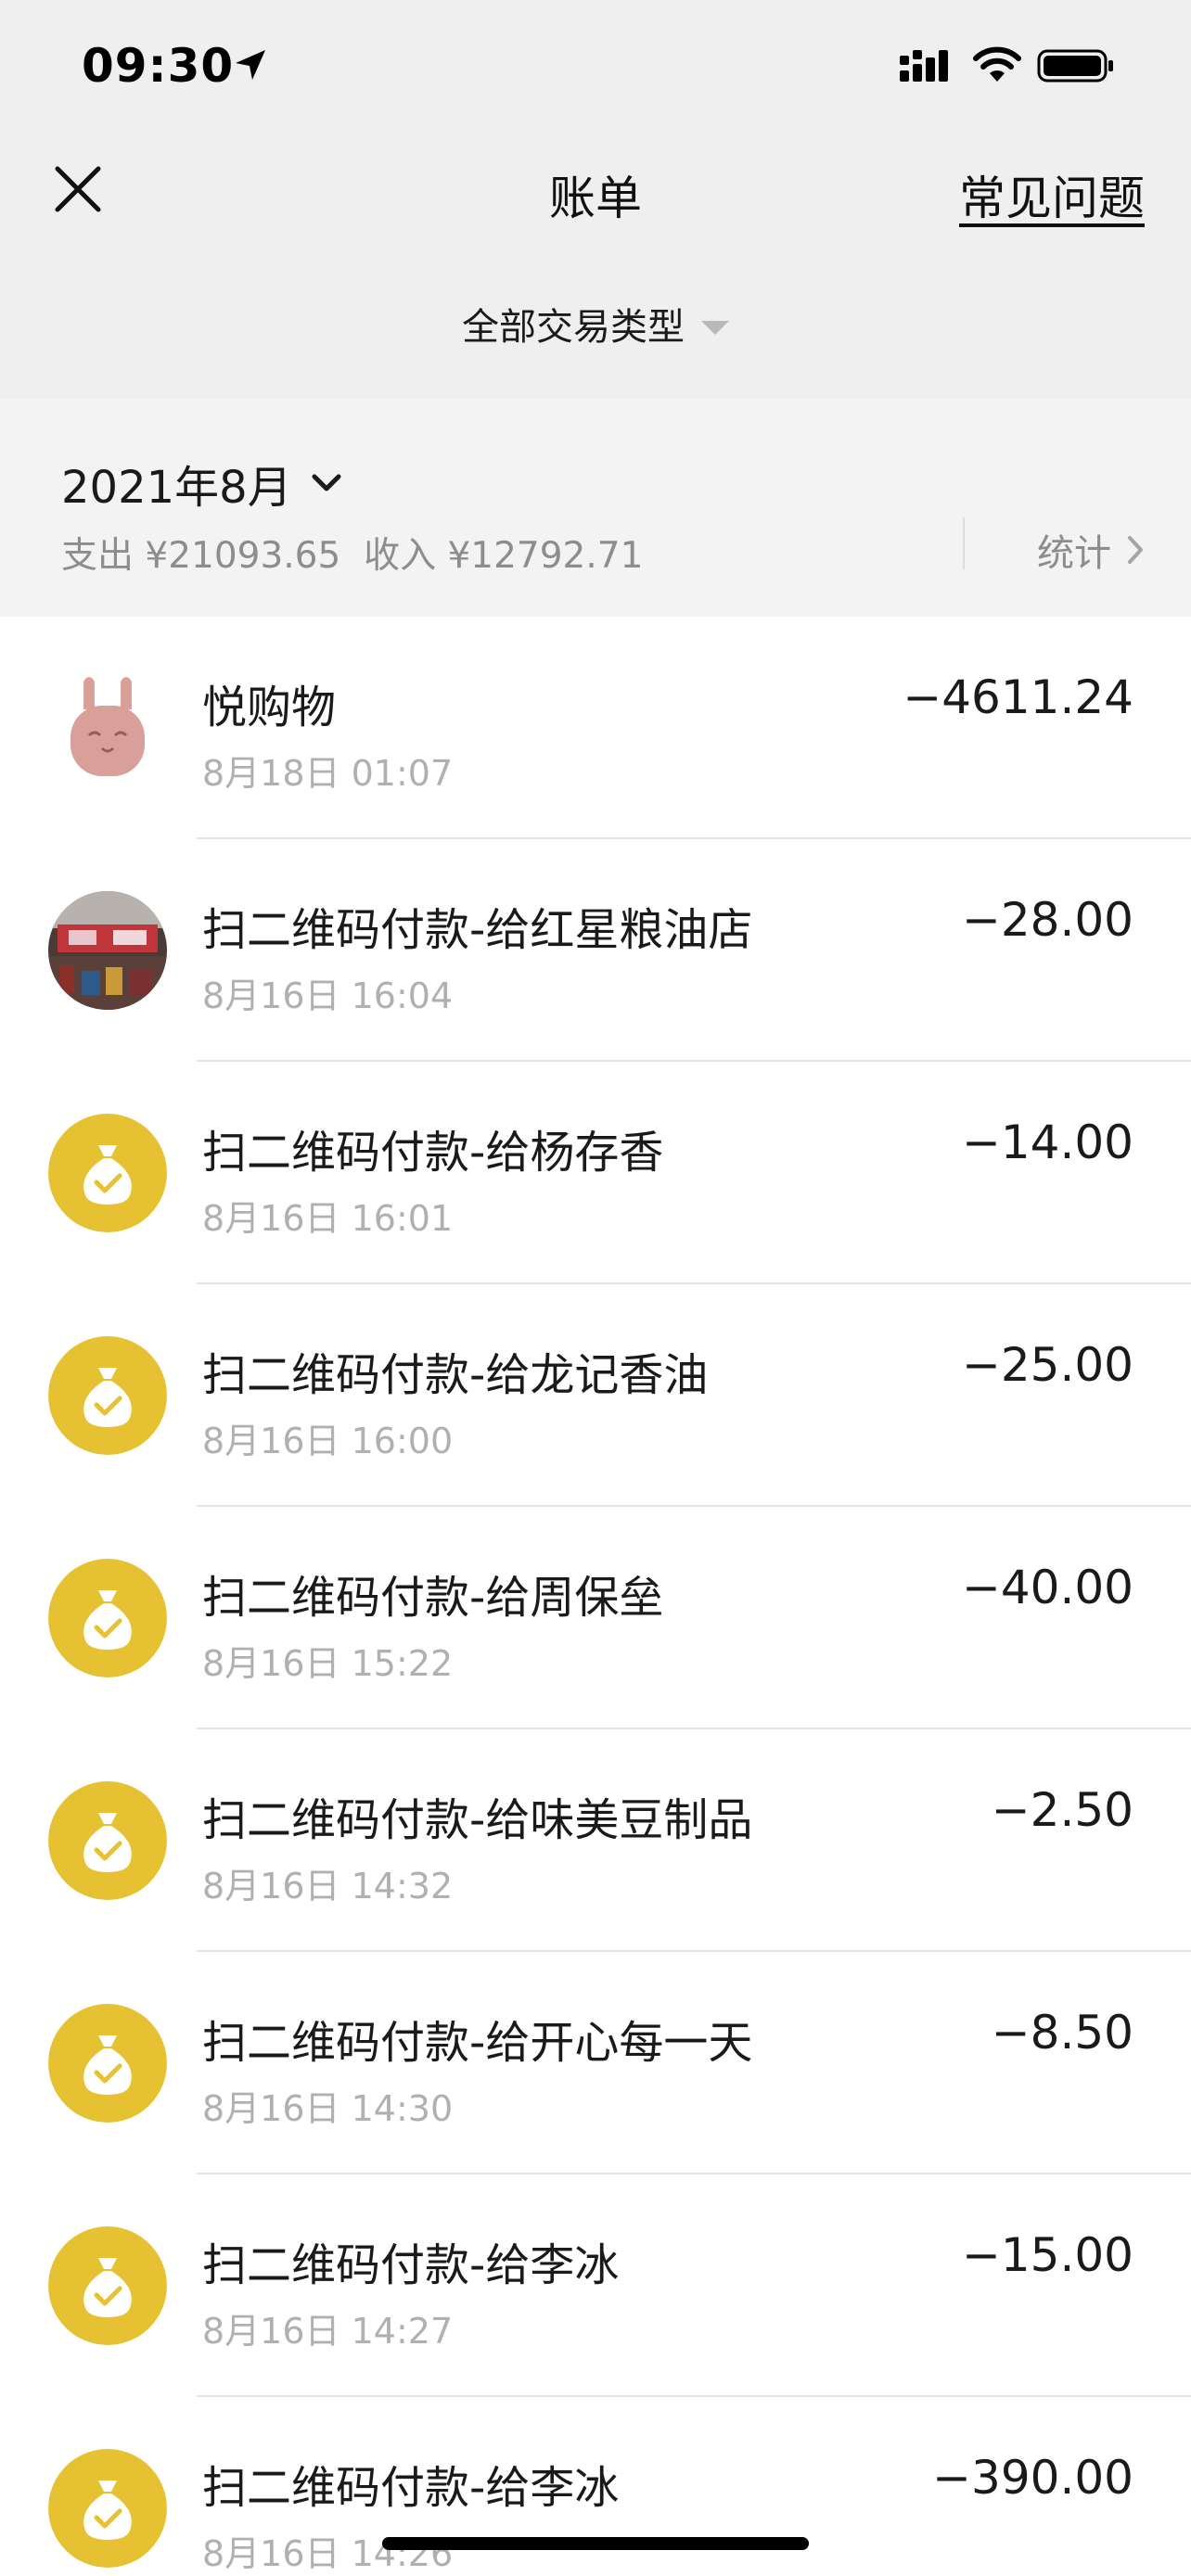 The height and width of the screenshot is (2576, 1191). Describe the element at coordinates (455, 1375) in the screenshot. I see `transaction-title: 扫二维码付款-给龙记香油` at that location.